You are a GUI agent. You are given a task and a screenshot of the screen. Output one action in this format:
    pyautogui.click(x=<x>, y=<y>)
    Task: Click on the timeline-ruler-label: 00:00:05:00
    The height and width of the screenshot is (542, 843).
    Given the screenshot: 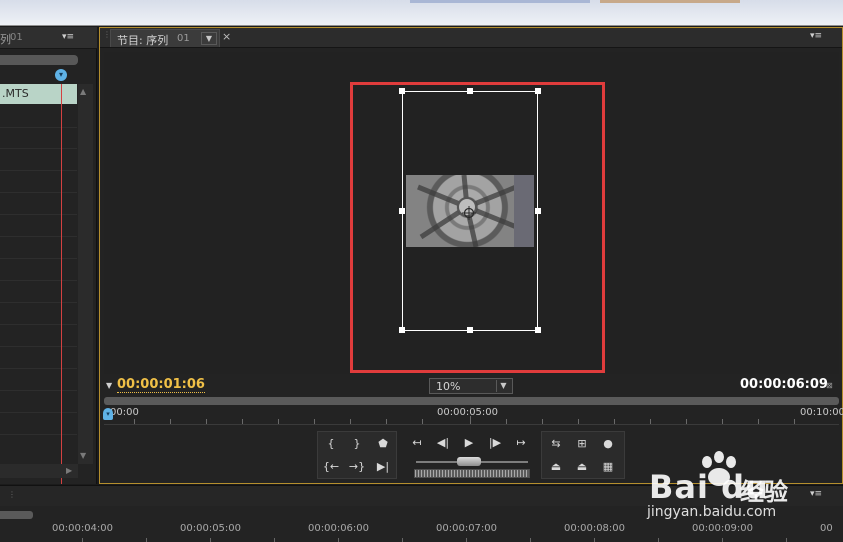 What is the action you would take?
    pyautogui.click(x=211, y=528)
    